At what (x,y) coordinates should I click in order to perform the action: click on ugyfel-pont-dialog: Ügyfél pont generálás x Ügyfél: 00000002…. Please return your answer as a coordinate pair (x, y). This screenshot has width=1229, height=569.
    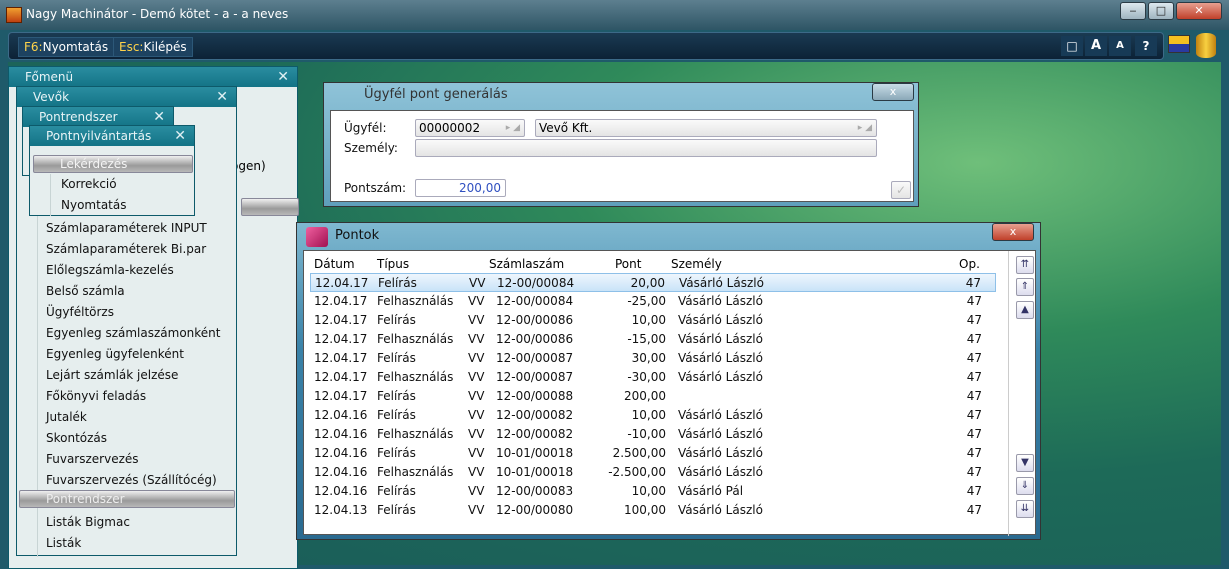
    Looking at the image, I should click on (621, 144).